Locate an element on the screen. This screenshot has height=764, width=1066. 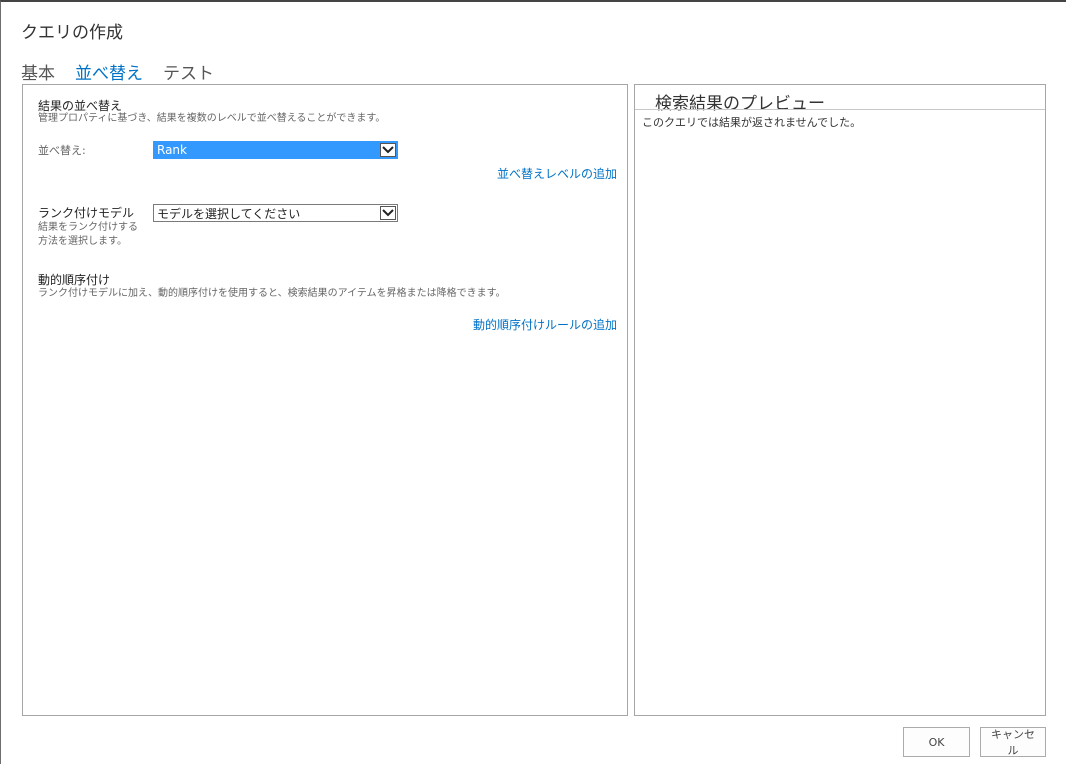
preview-divider is located at coordinates (840, 109).